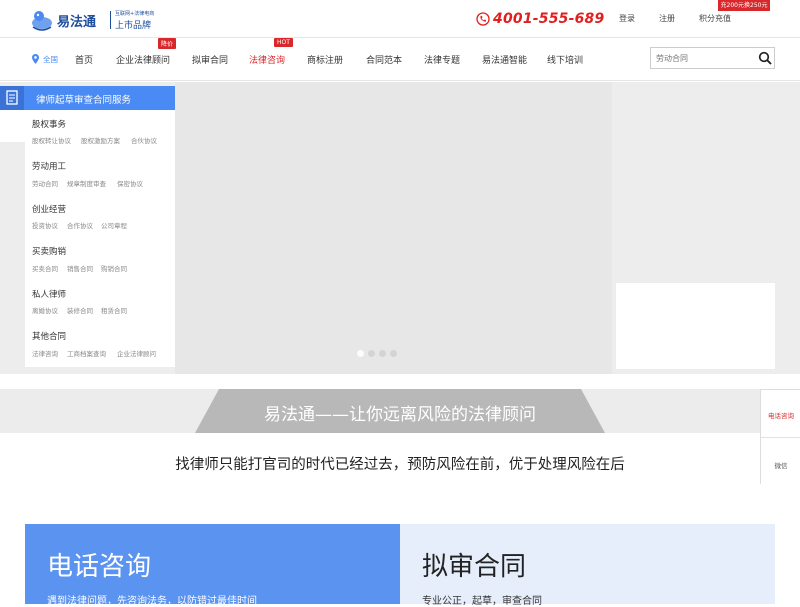 Image resolution: width=800 pixels, height=607 pixels. I want to click on nav-item-trademark: 商标注册, so click(325, 59).